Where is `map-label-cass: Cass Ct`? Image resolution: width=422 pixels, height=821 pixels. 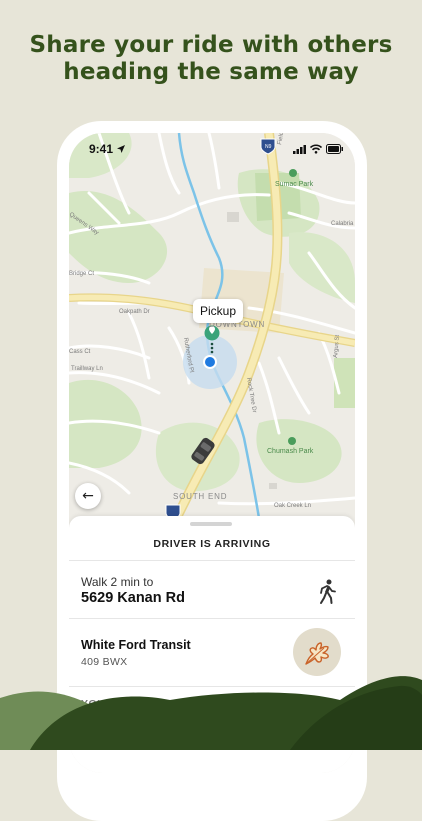
map-label-cass: Cass Ct is located at coordinates (80, 352).